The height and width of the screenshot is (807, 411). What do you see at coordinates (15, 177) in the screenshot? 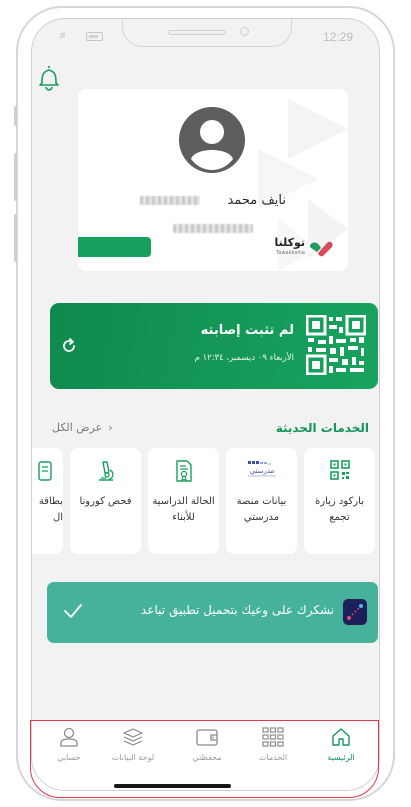
I see `volume-up-button` at bounding box center [15, 177].